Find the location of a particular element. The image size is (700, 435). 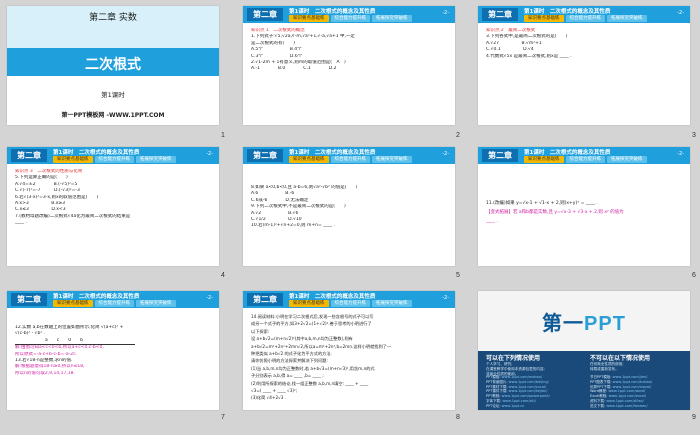

question-line: 以下探索: is located at coordinates (260, 331).